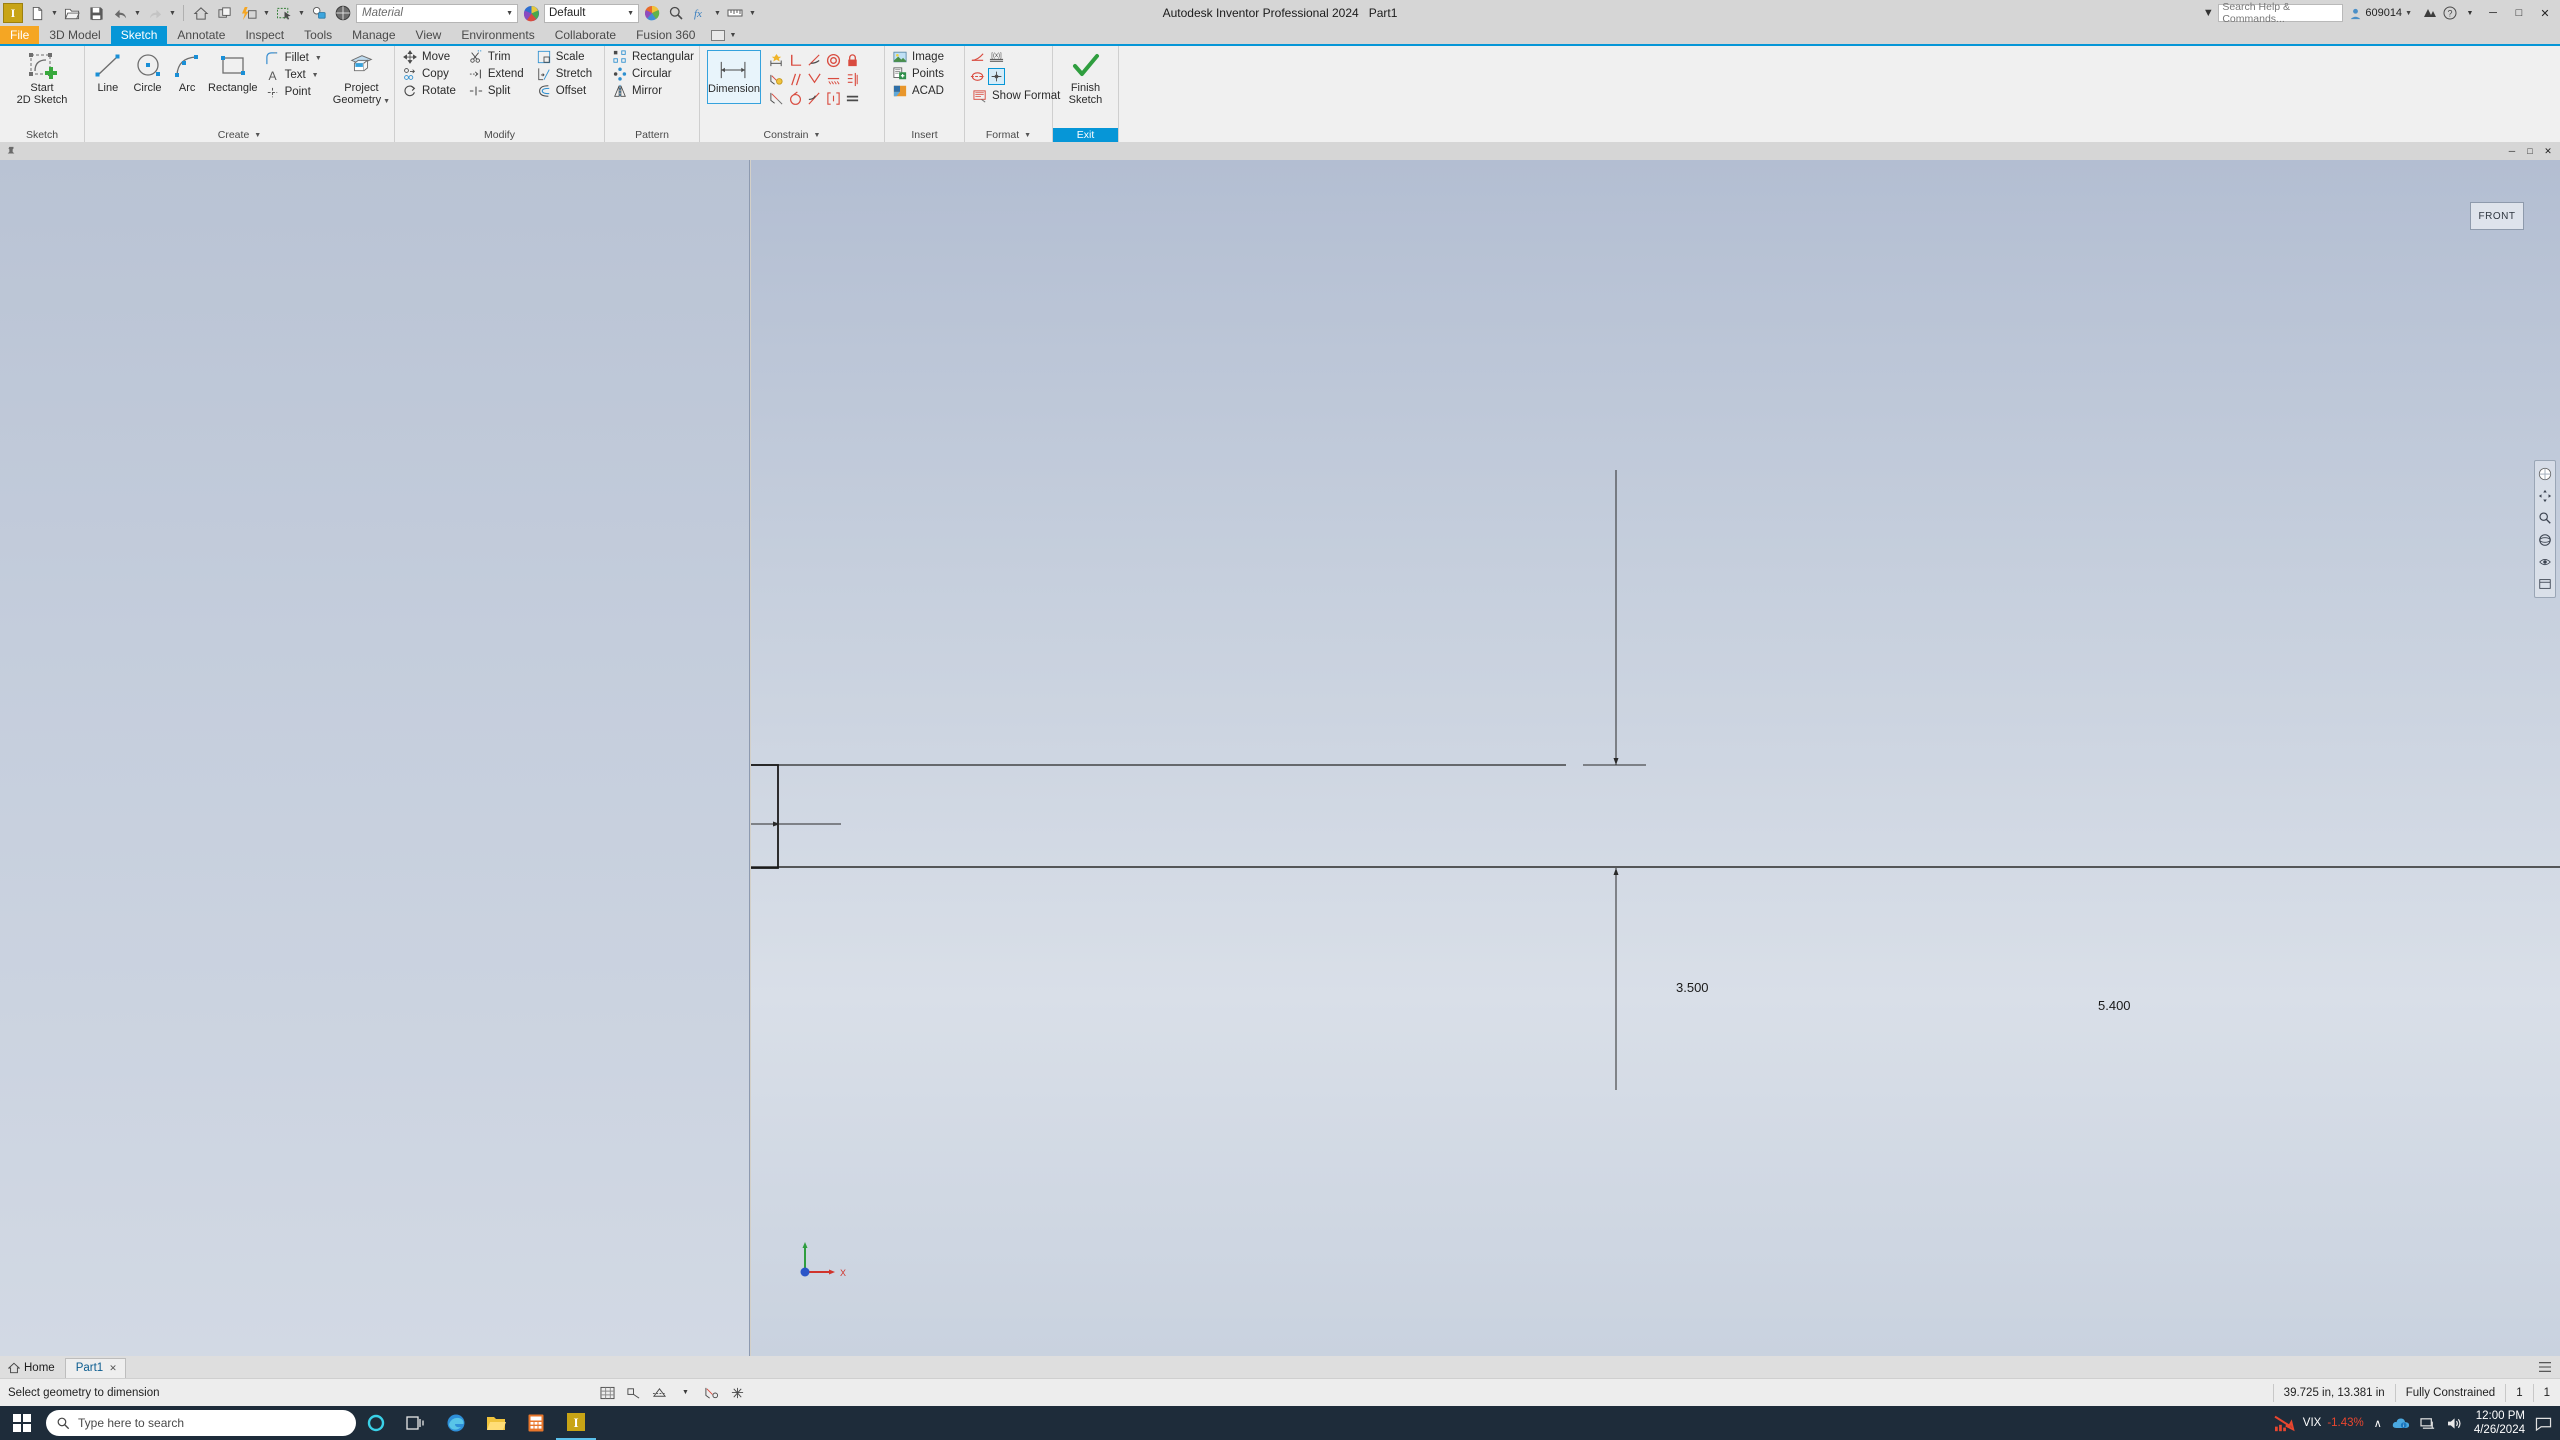 This screenshot has width=2560, height=1440. Describe the element at coordinates (531, 13) in the screenshot. I see `appearance-color-wheel-icon` at that location.